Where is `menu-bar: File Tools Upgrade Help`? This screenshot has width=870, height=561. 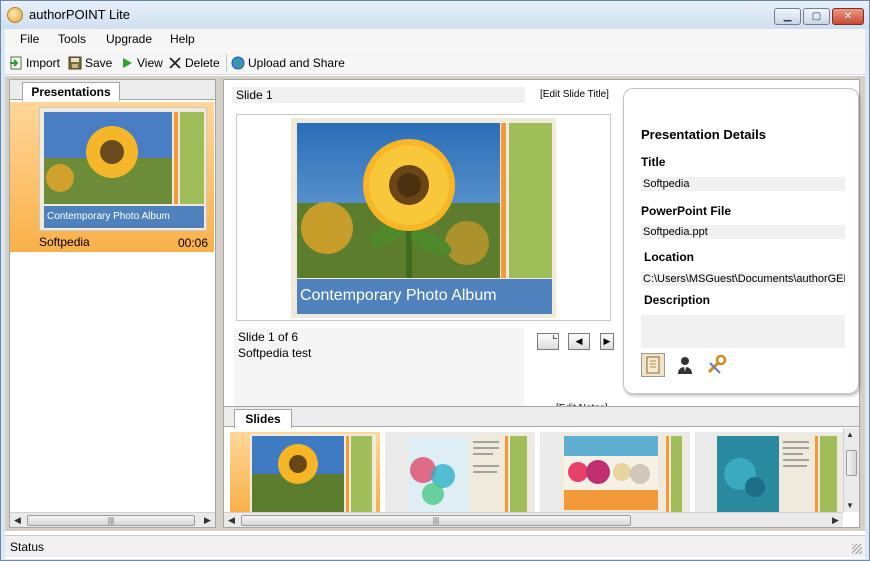 menu-bar: File Tools Upgrade Help is located at coordinates (435, 39).